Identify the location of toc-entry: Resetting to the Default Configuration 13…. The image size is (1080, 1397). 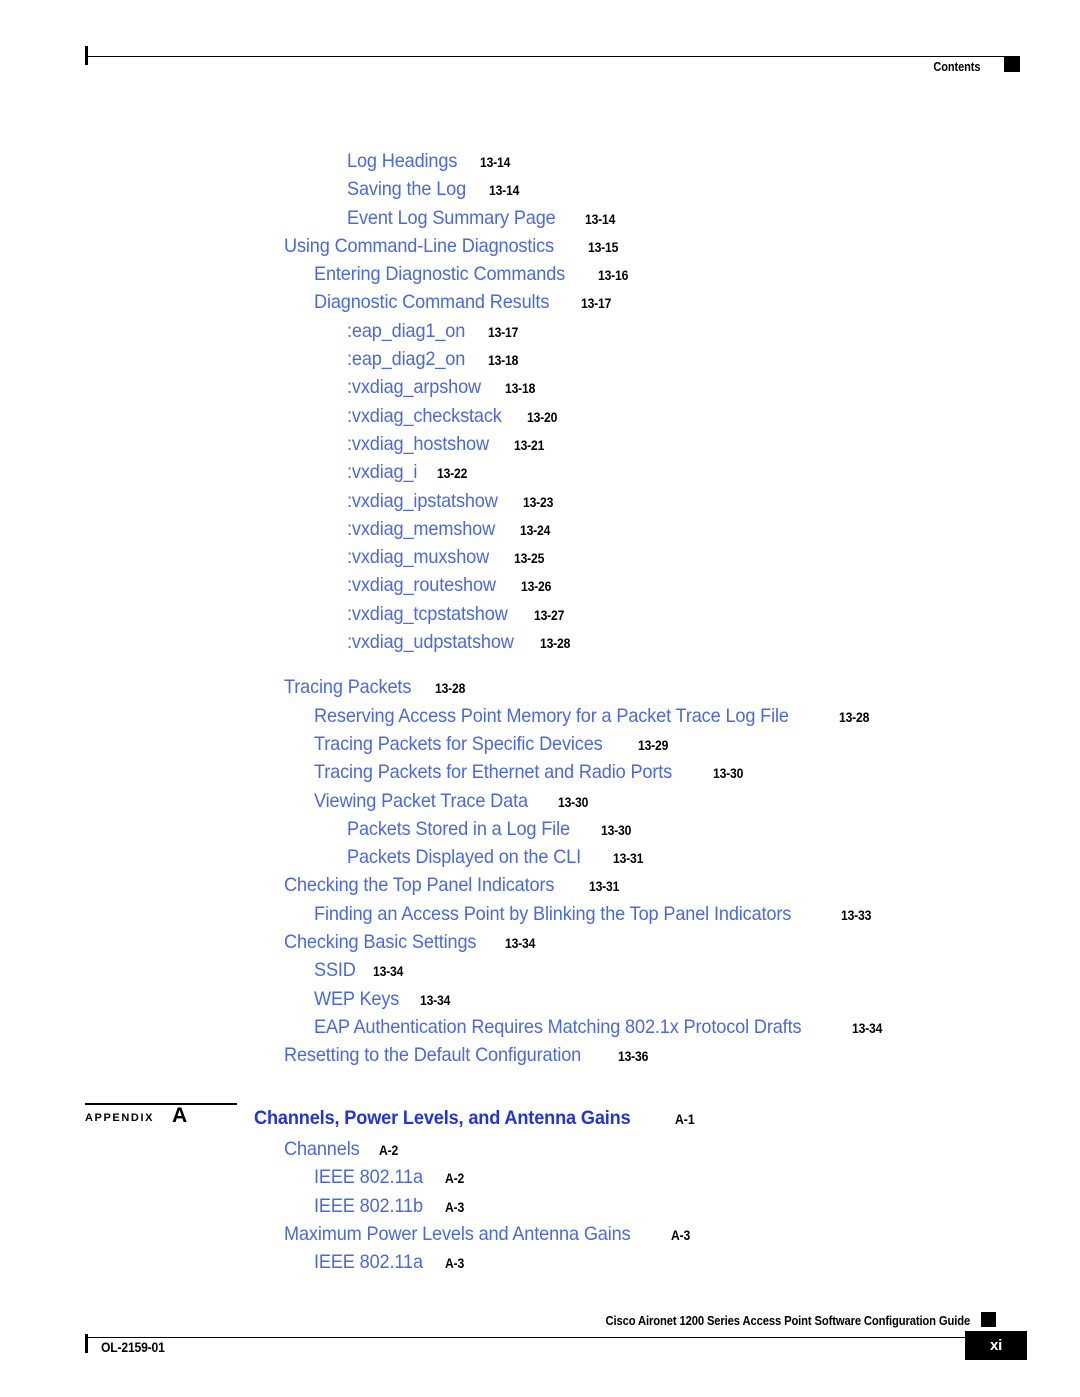
(540, 1058).